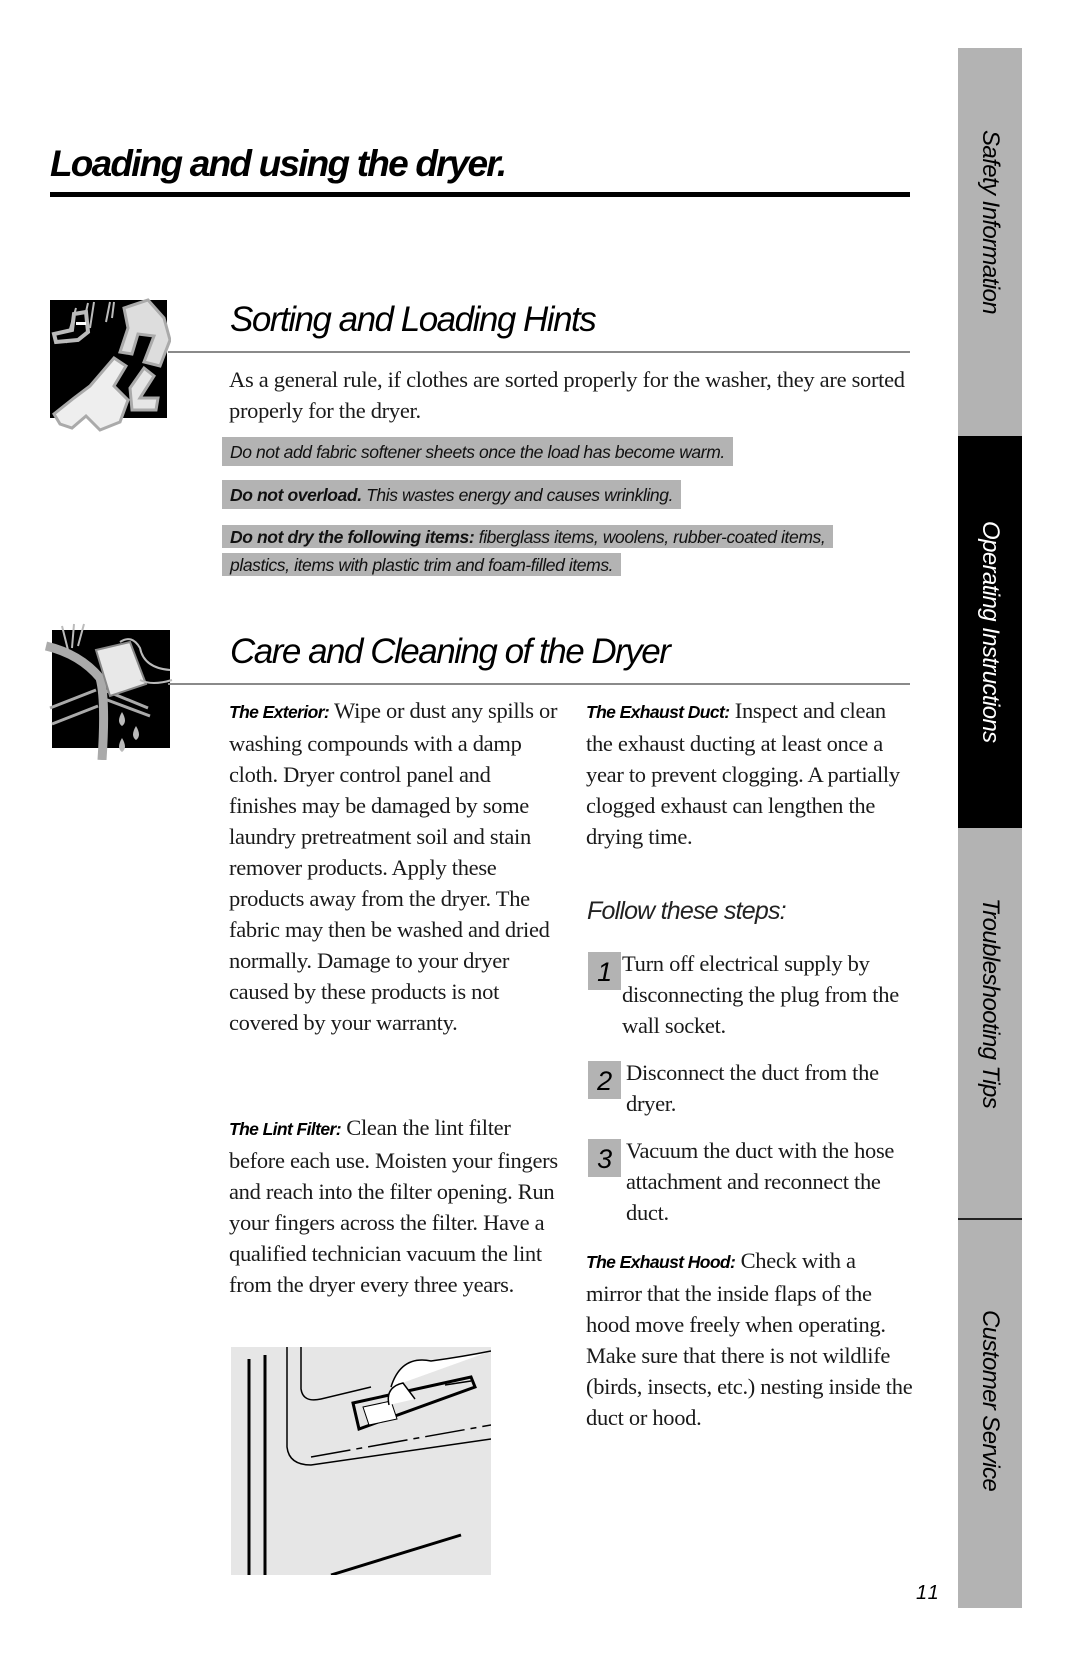 This screenshot has height=1669, width=1080. I want to click on sponge-cleaning-icon, so click(106, 690).